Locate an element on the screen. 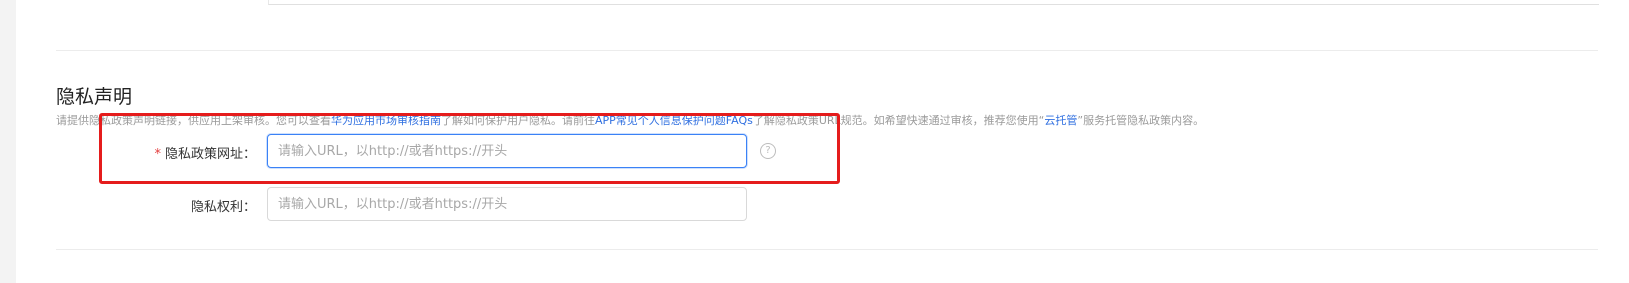 The height and width of the screenshot is (283, 1629). review-guide-link: 华为应用市场审核指南 is located at coordinates (386, 120).